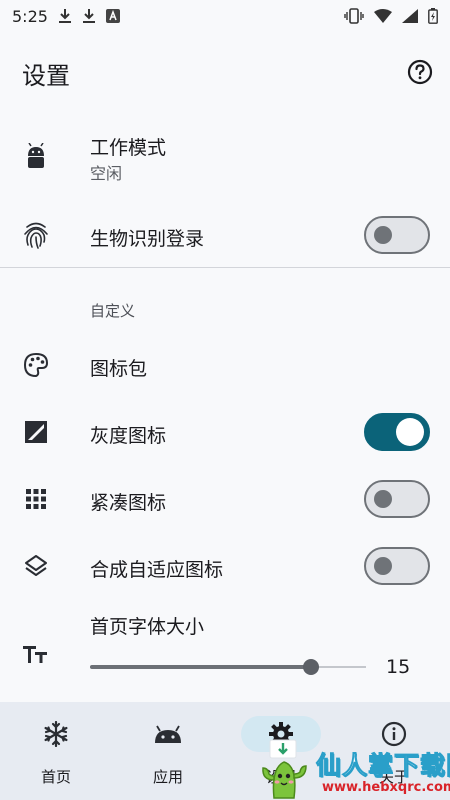 The image size is (450, 800). I want to click on section-header-custom: 自定义, so click(113, 311).